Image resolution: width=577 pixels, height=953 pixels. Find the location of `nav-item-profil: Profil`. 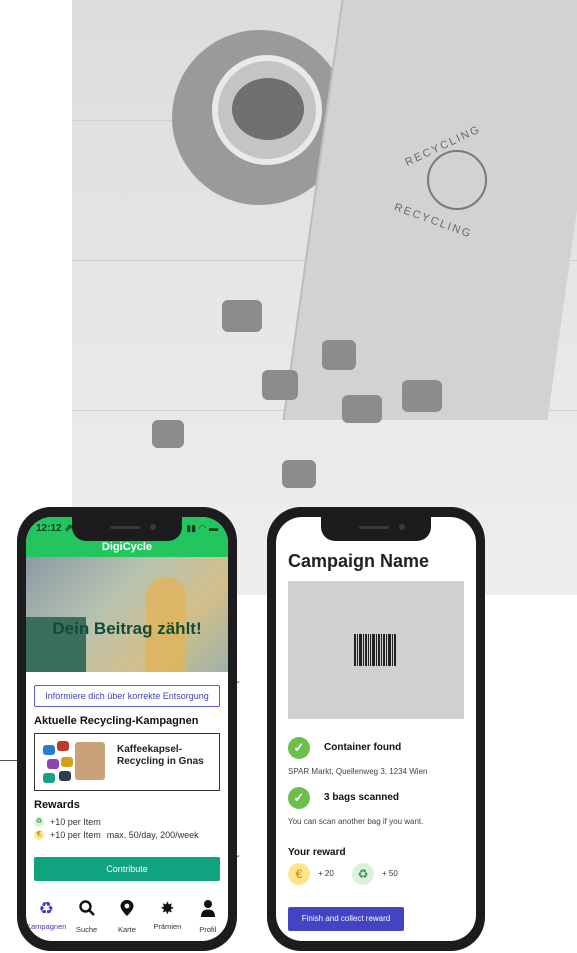

nav-item-profil: Profil is located at coordinates (208, 916).